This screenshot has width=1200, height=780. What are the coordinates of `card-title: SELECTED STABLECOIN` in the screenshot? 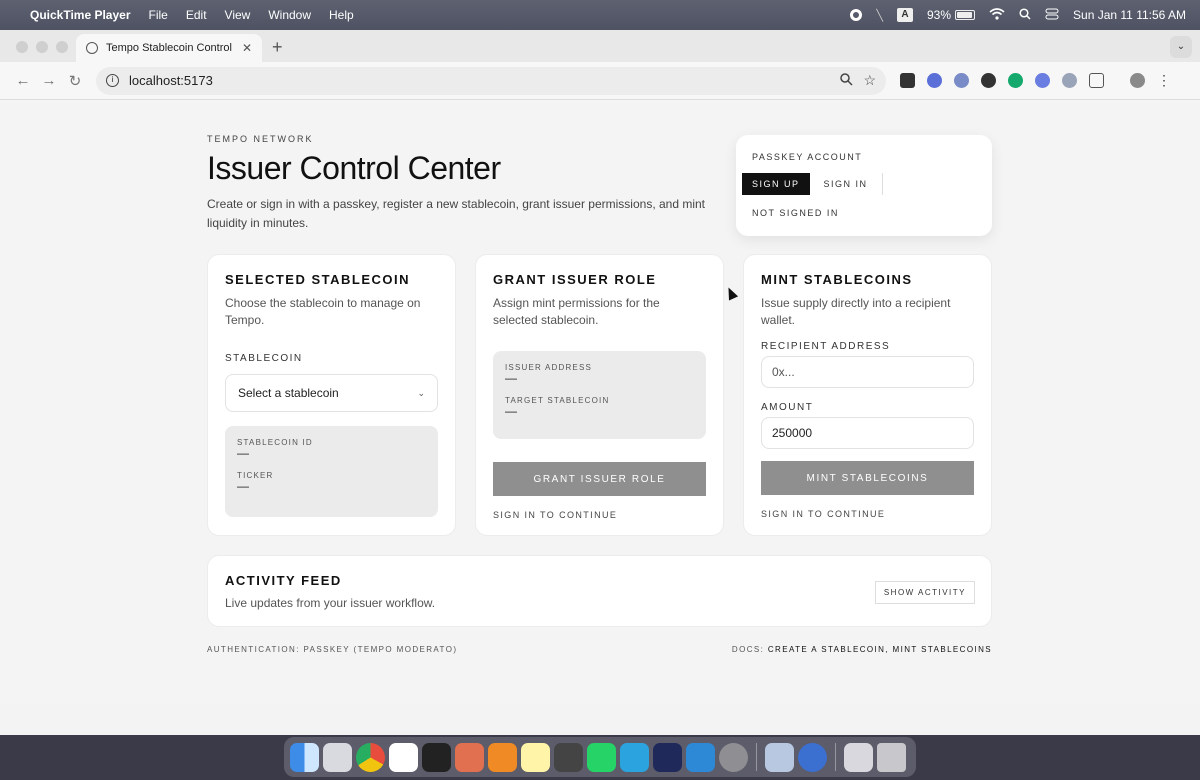 It's located at (317, 279).